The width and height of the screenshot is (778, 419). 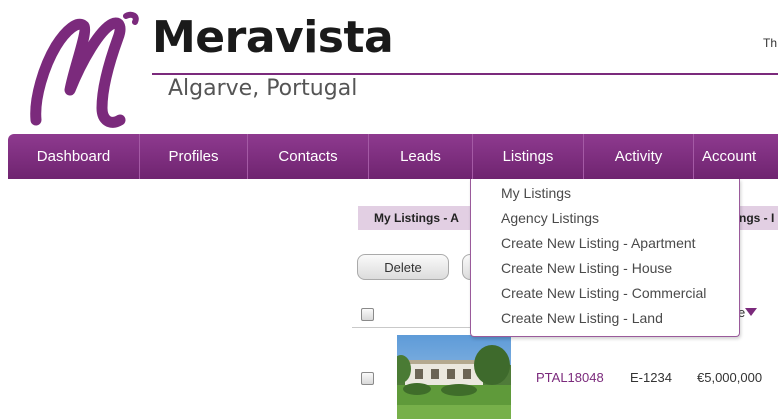 What do you see at coordinates (74, 156) in the screenshot?
I see `nav-dashboard: Dashboard` at bounding box center [74, 156].